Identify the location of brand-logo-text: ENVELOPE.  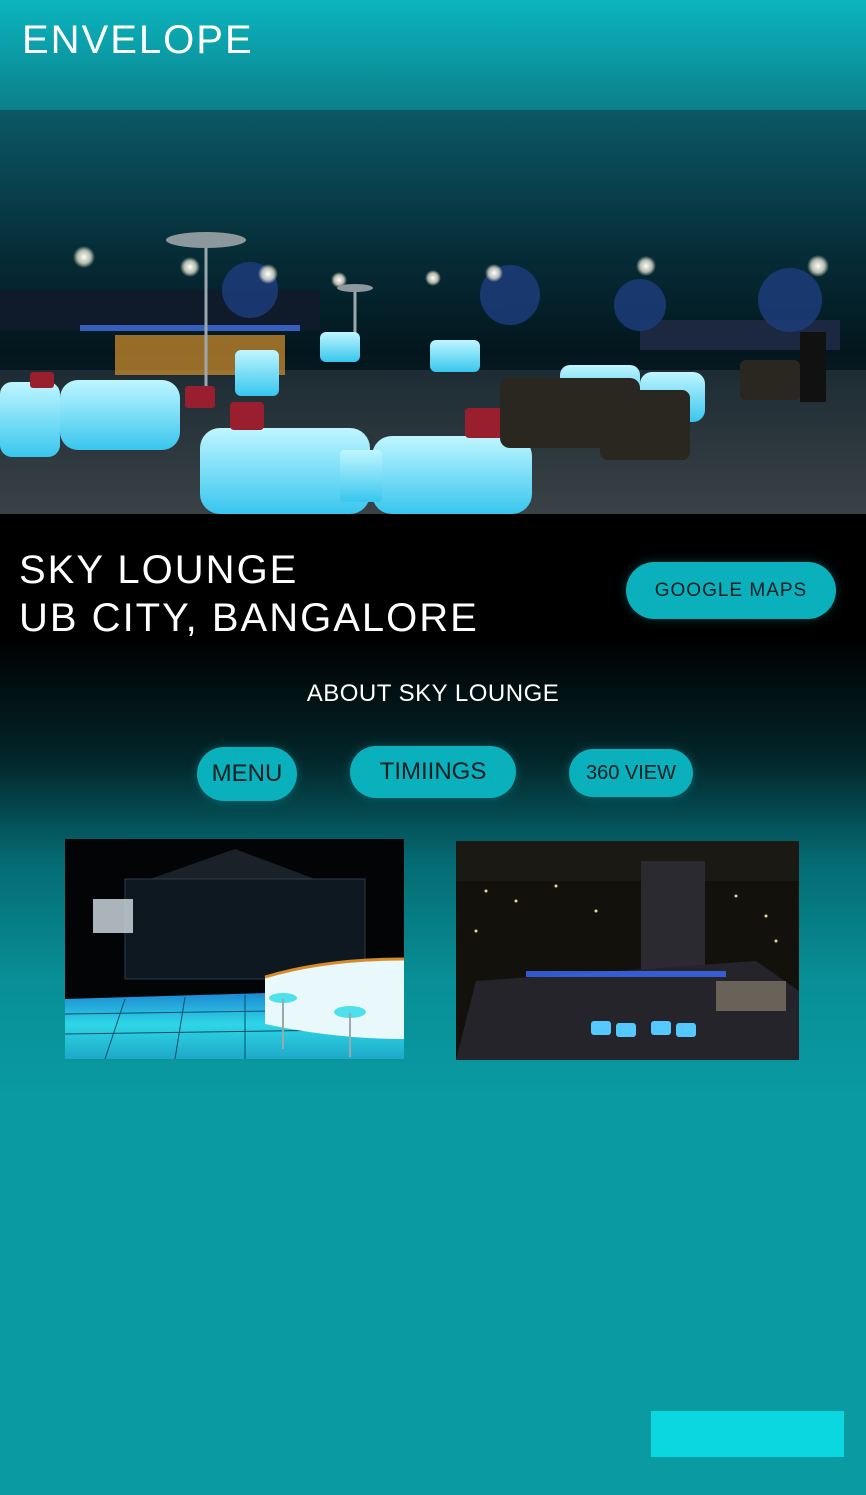
(138, 40).